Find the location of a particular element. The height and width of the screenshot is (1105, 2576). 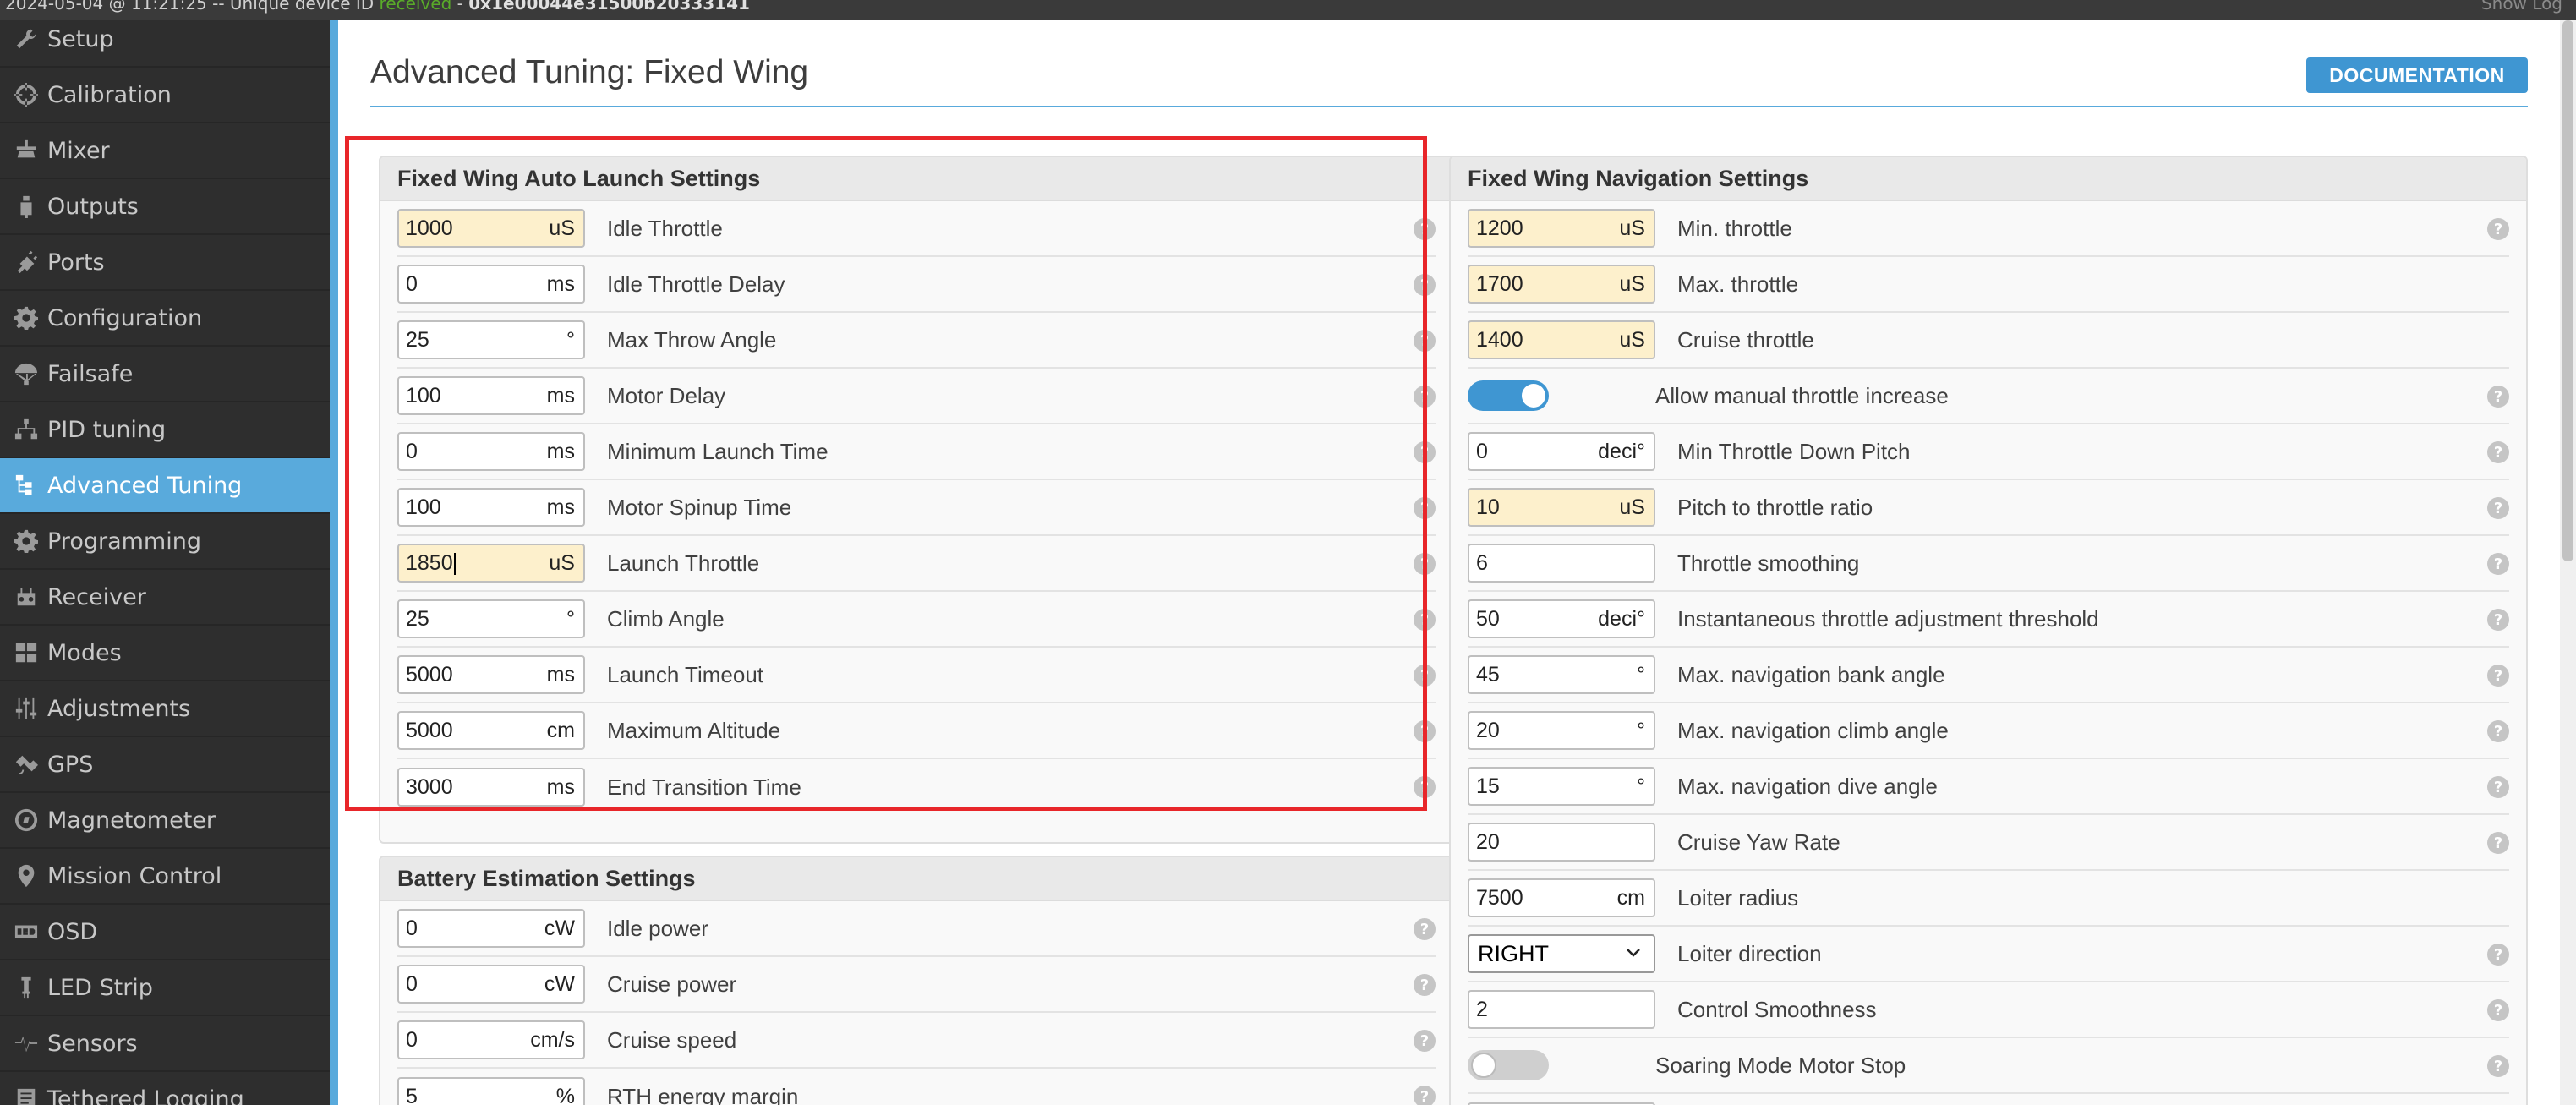

sidebar-item-outputs: Outputs is located at coordinates (165, 207).